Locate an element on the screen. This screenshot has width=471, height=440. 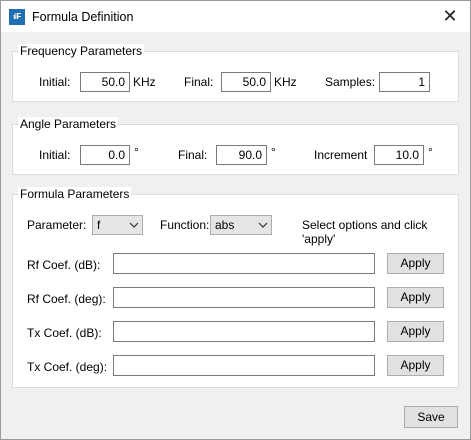
function-select-value: abs is located at coordinates (225, 225).